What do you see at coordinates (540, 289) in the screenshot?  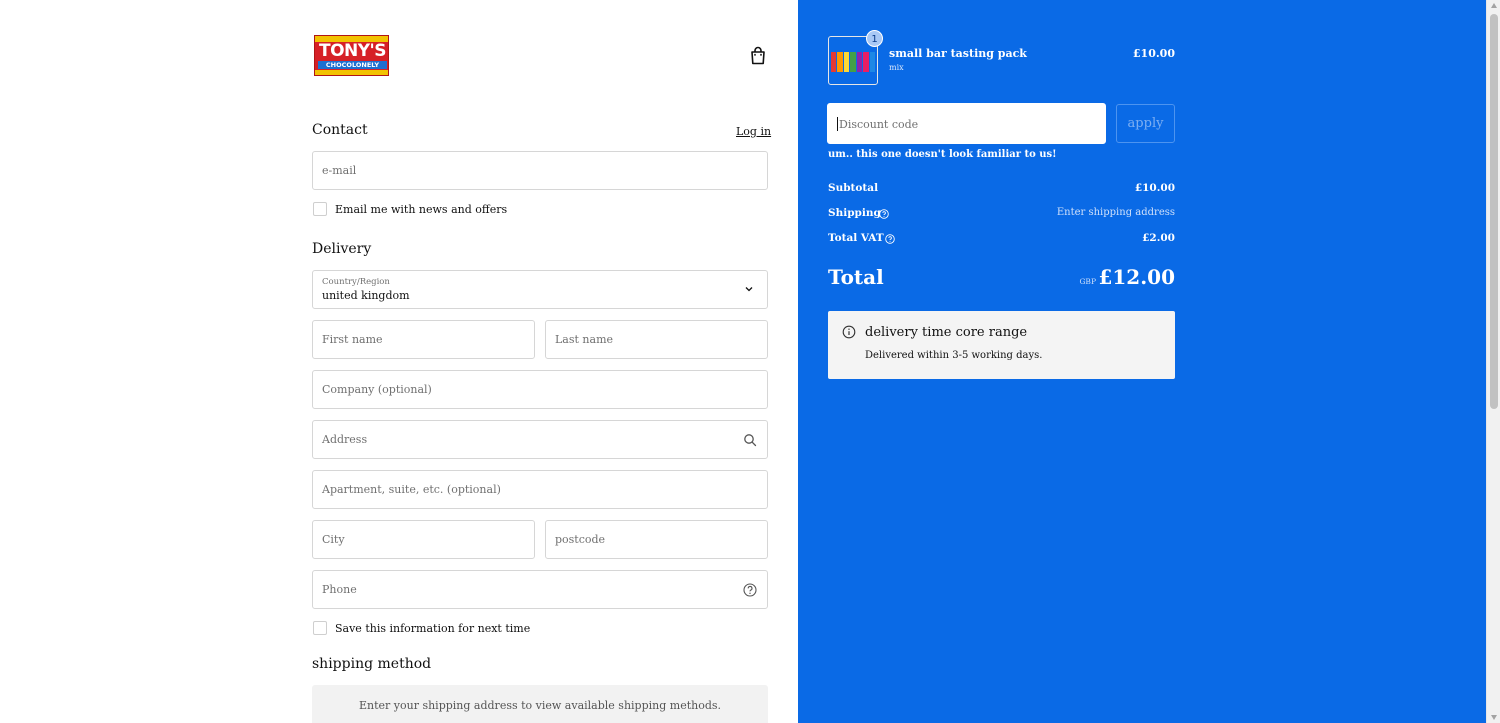 I see `country-select: Country/Region united kingdom` at bounding box center [540, 289].